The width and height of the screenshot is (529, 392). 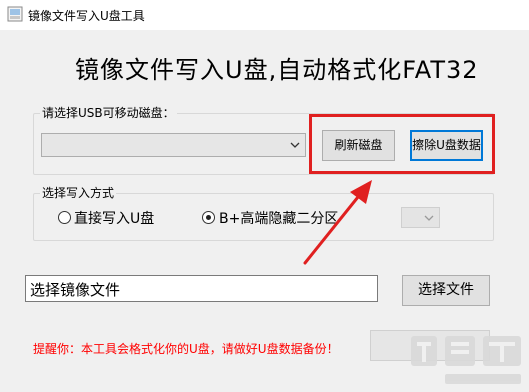 I want to click on watermark-logo, so click(x=466, y=360).